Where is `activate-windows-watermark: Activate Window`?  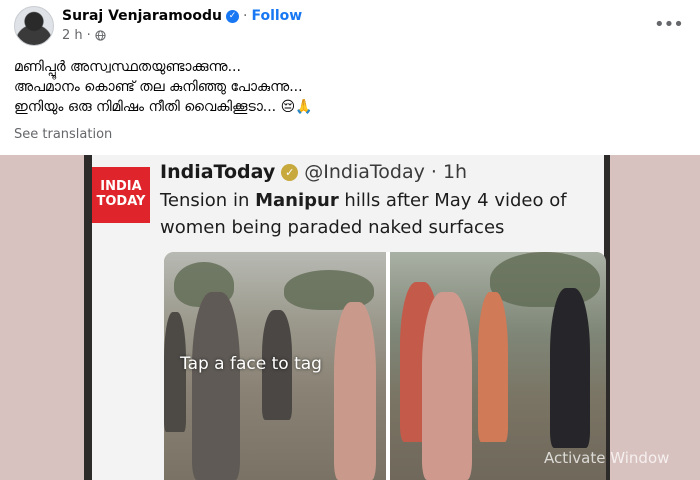
activate-windows-watermark: Activate Window is located at coordinates (607, 458).